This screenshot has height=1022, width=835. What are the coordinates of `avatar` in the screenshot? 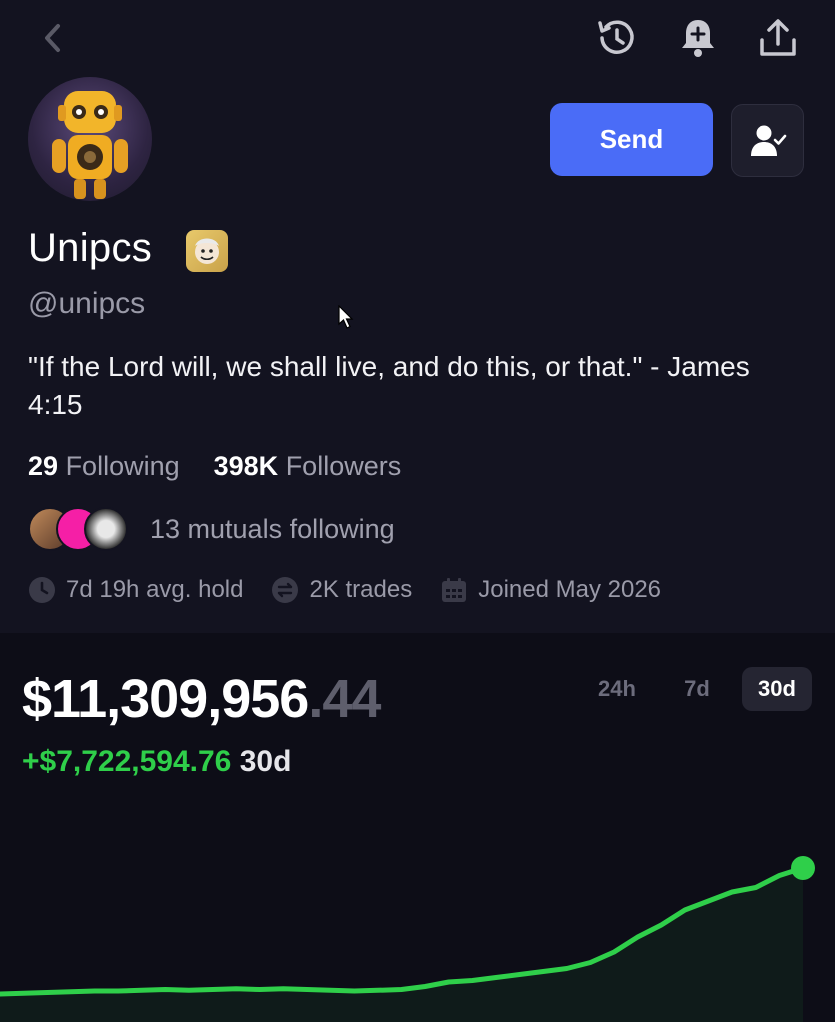 It's located at (90, 139).